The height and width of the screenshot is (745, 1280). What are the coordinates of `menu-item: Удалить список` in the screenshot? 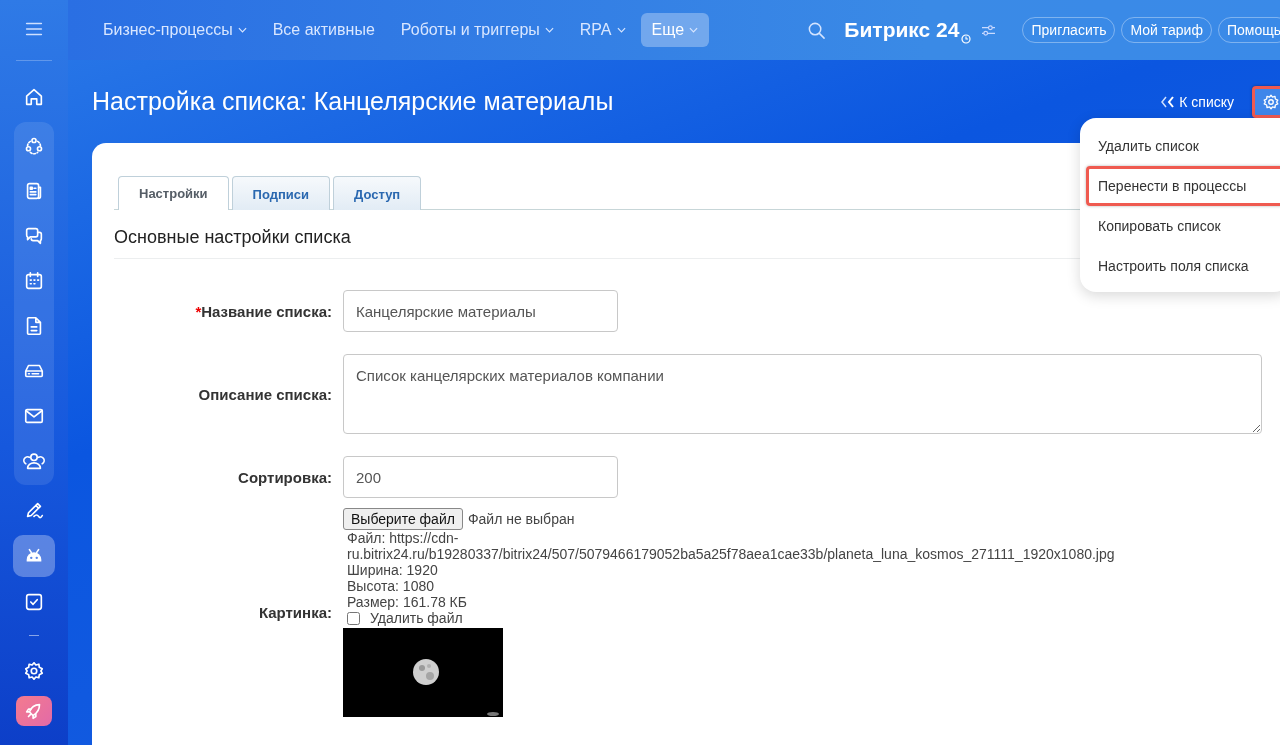 It's located at (1183, 146).